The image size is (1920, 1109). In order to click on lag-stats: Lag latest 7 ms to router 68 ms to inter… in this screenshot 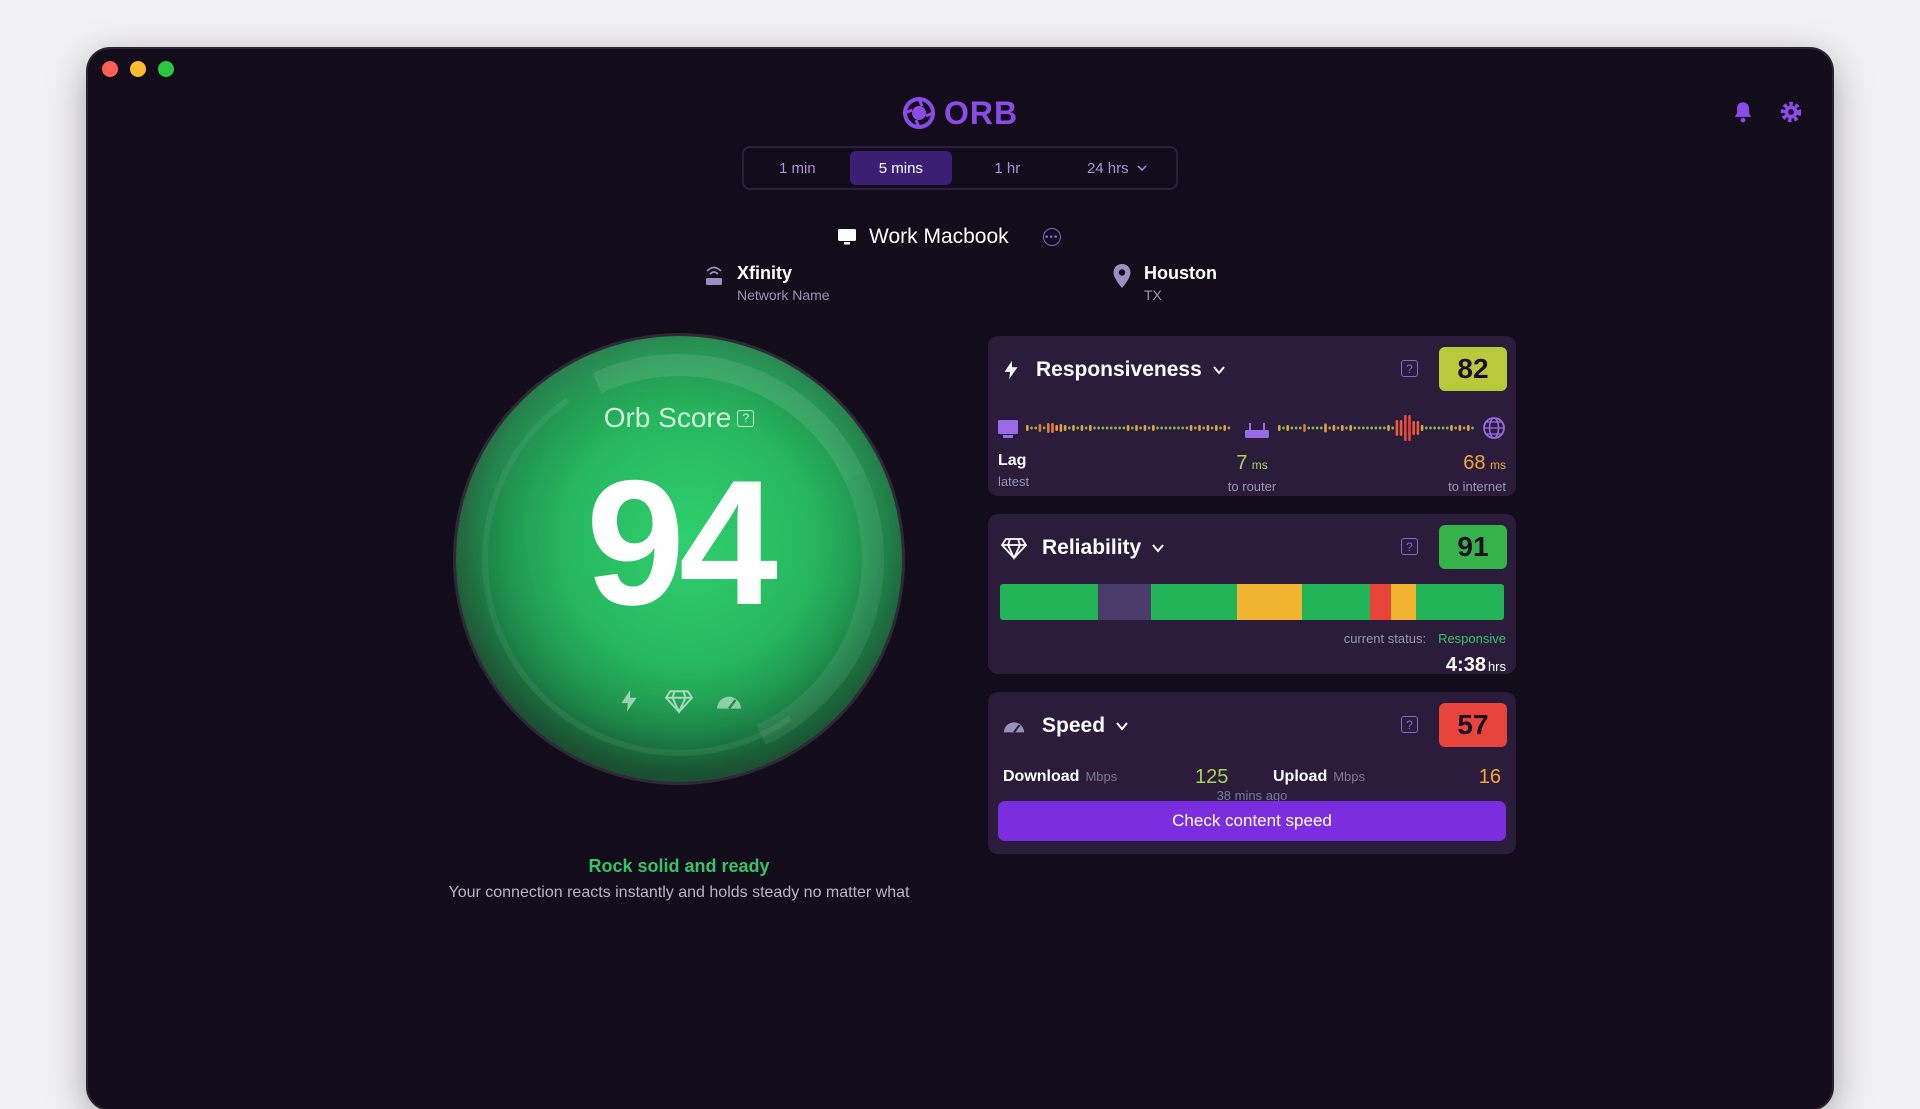, I will do `click(1252, 473)`.